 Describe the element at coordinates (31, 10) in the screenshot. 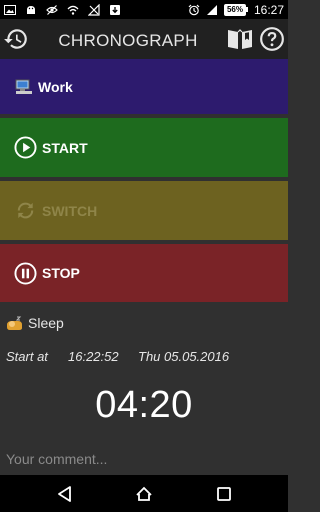

I see `android-debug-icon` at that location.